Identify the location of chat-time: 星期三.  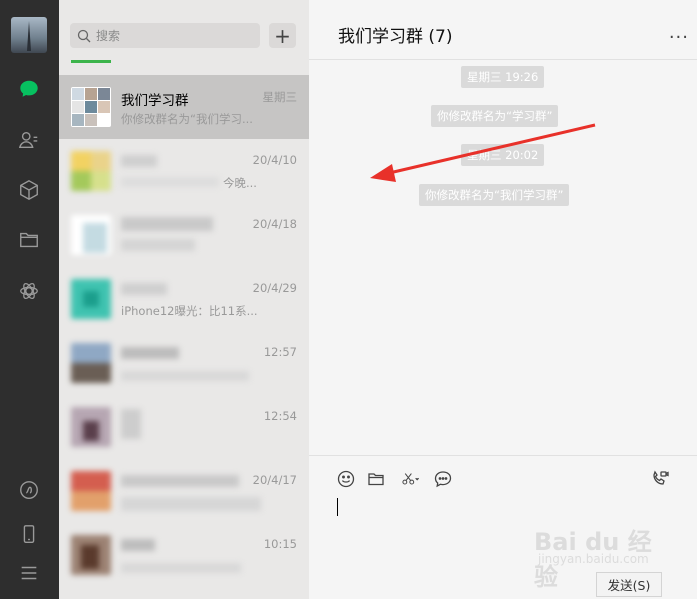
(280, 97).